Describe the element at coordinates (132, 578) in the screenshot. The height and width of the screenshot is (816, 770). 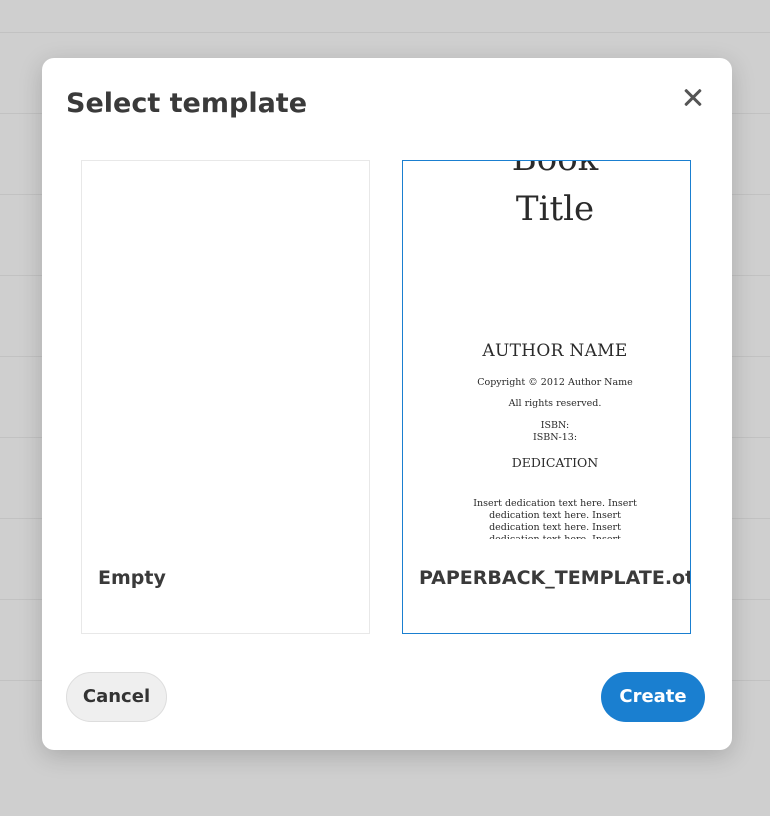
I see `template-label: Empty` at that location.